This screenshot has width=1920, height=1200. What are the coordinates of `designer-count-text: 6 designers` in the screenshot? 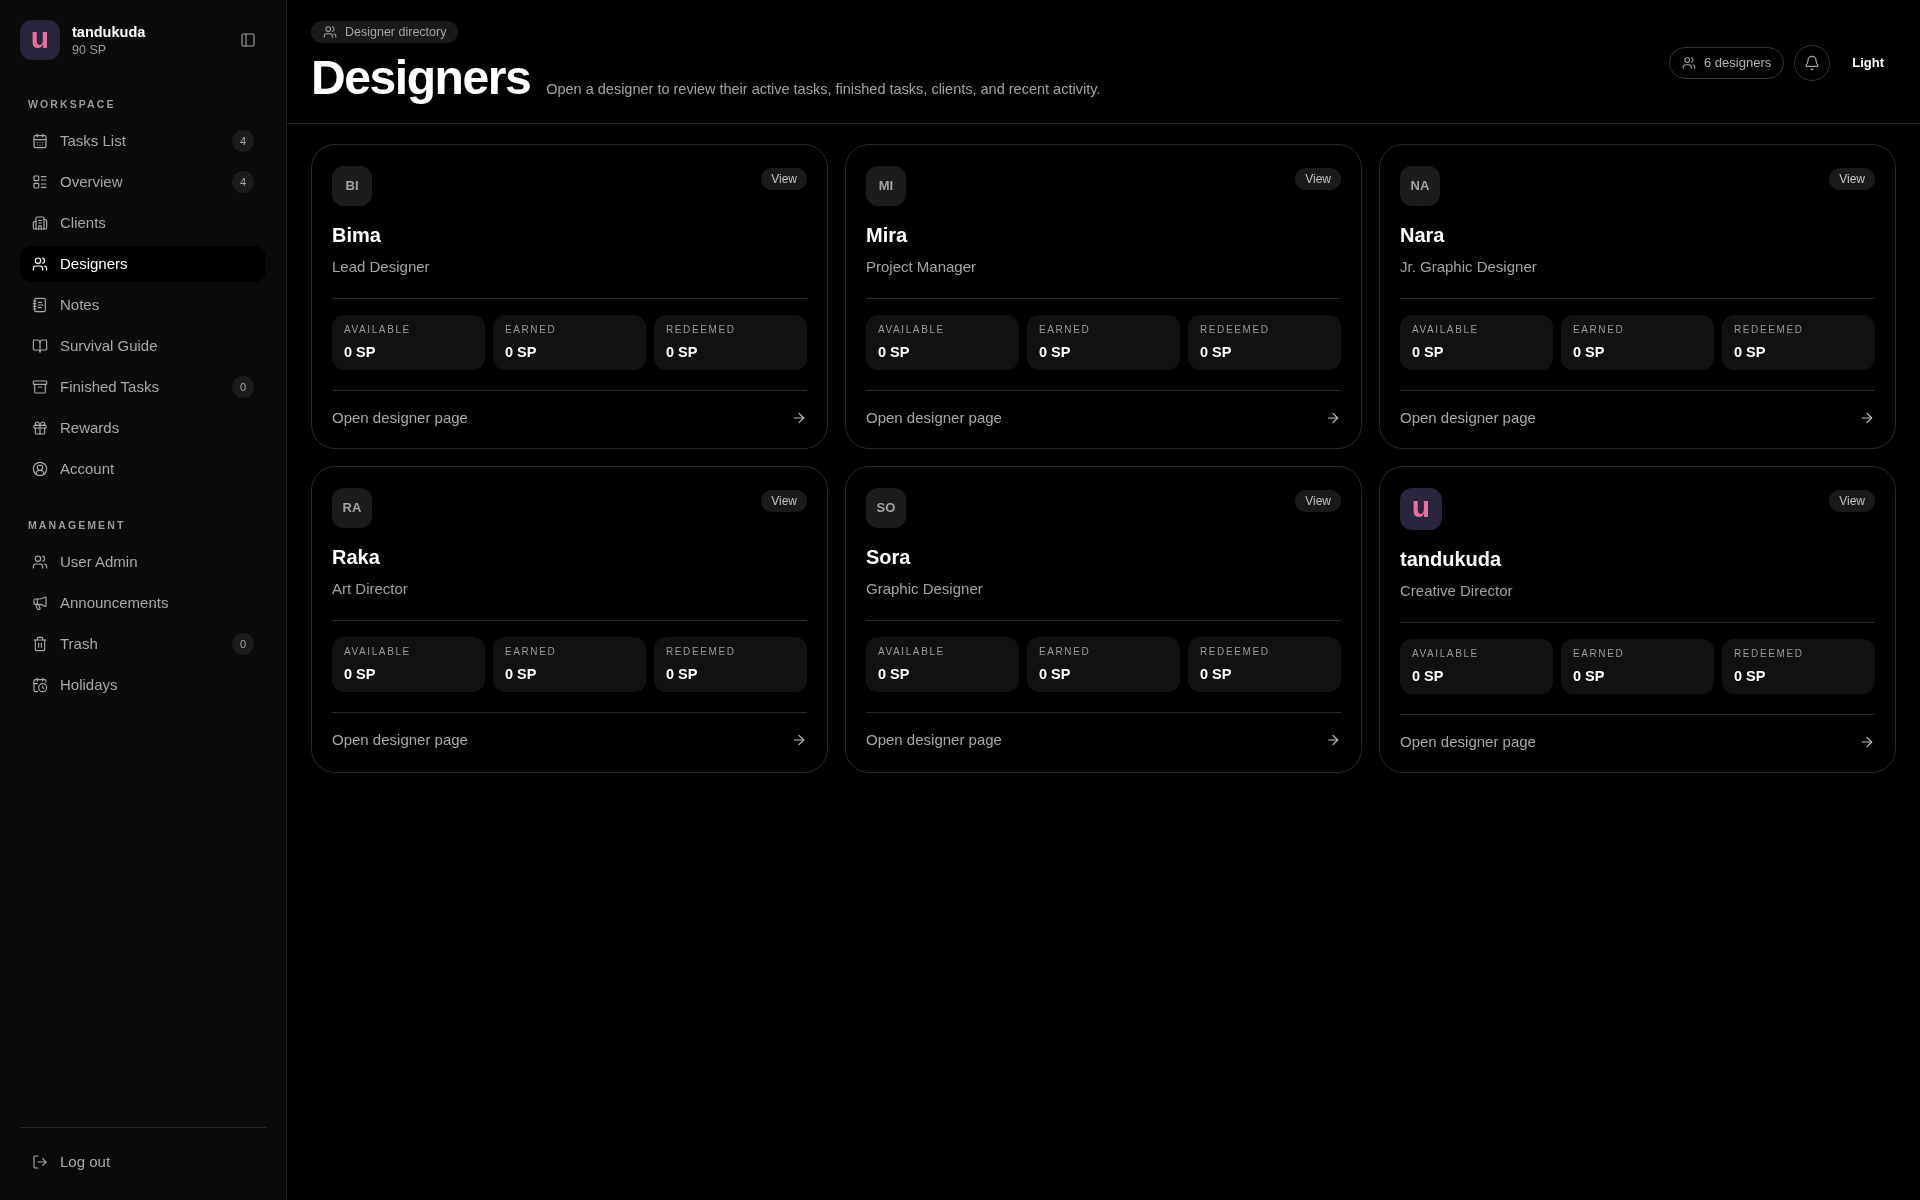 It's located at (1738, 63).